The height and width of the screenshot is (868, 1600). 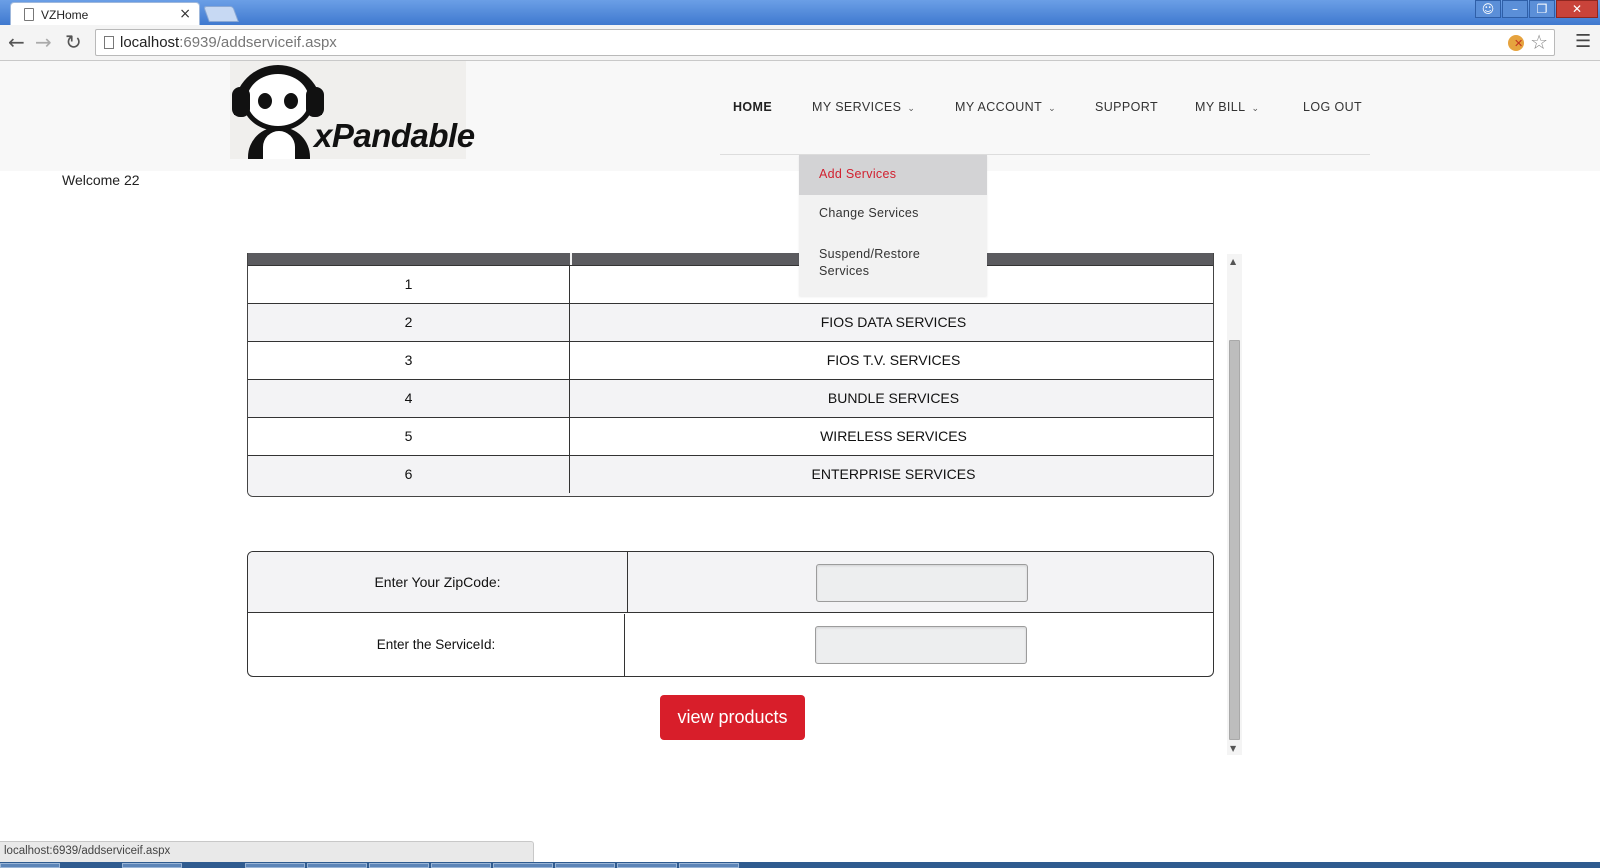 I want to click on browser-tab: VZHome ×, so click(x=105, y=13).